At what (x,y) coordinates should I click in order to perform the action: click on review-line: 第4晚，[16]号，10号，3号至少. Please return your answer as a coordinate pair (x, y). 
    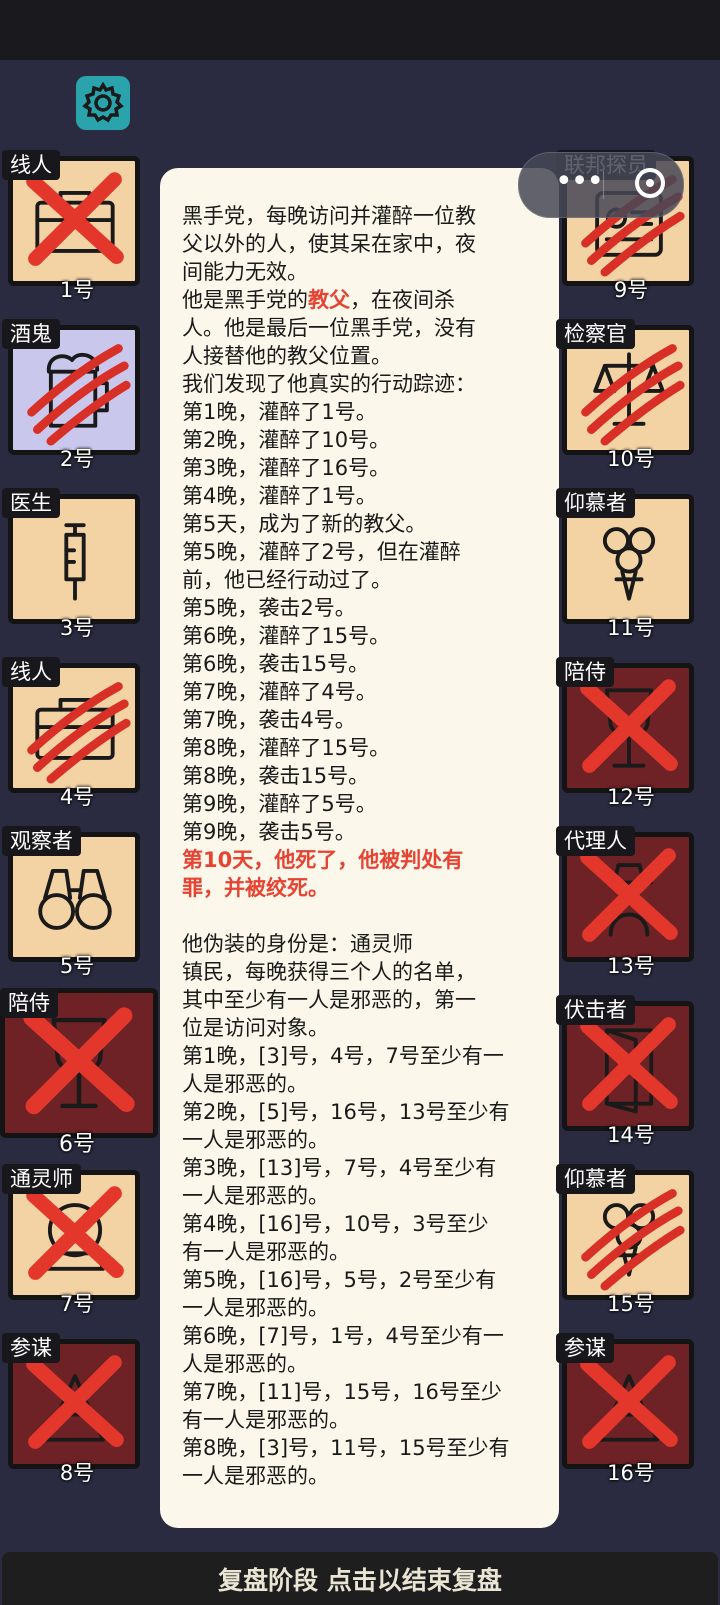
    Looking at the image, I should click on (335, 1224).